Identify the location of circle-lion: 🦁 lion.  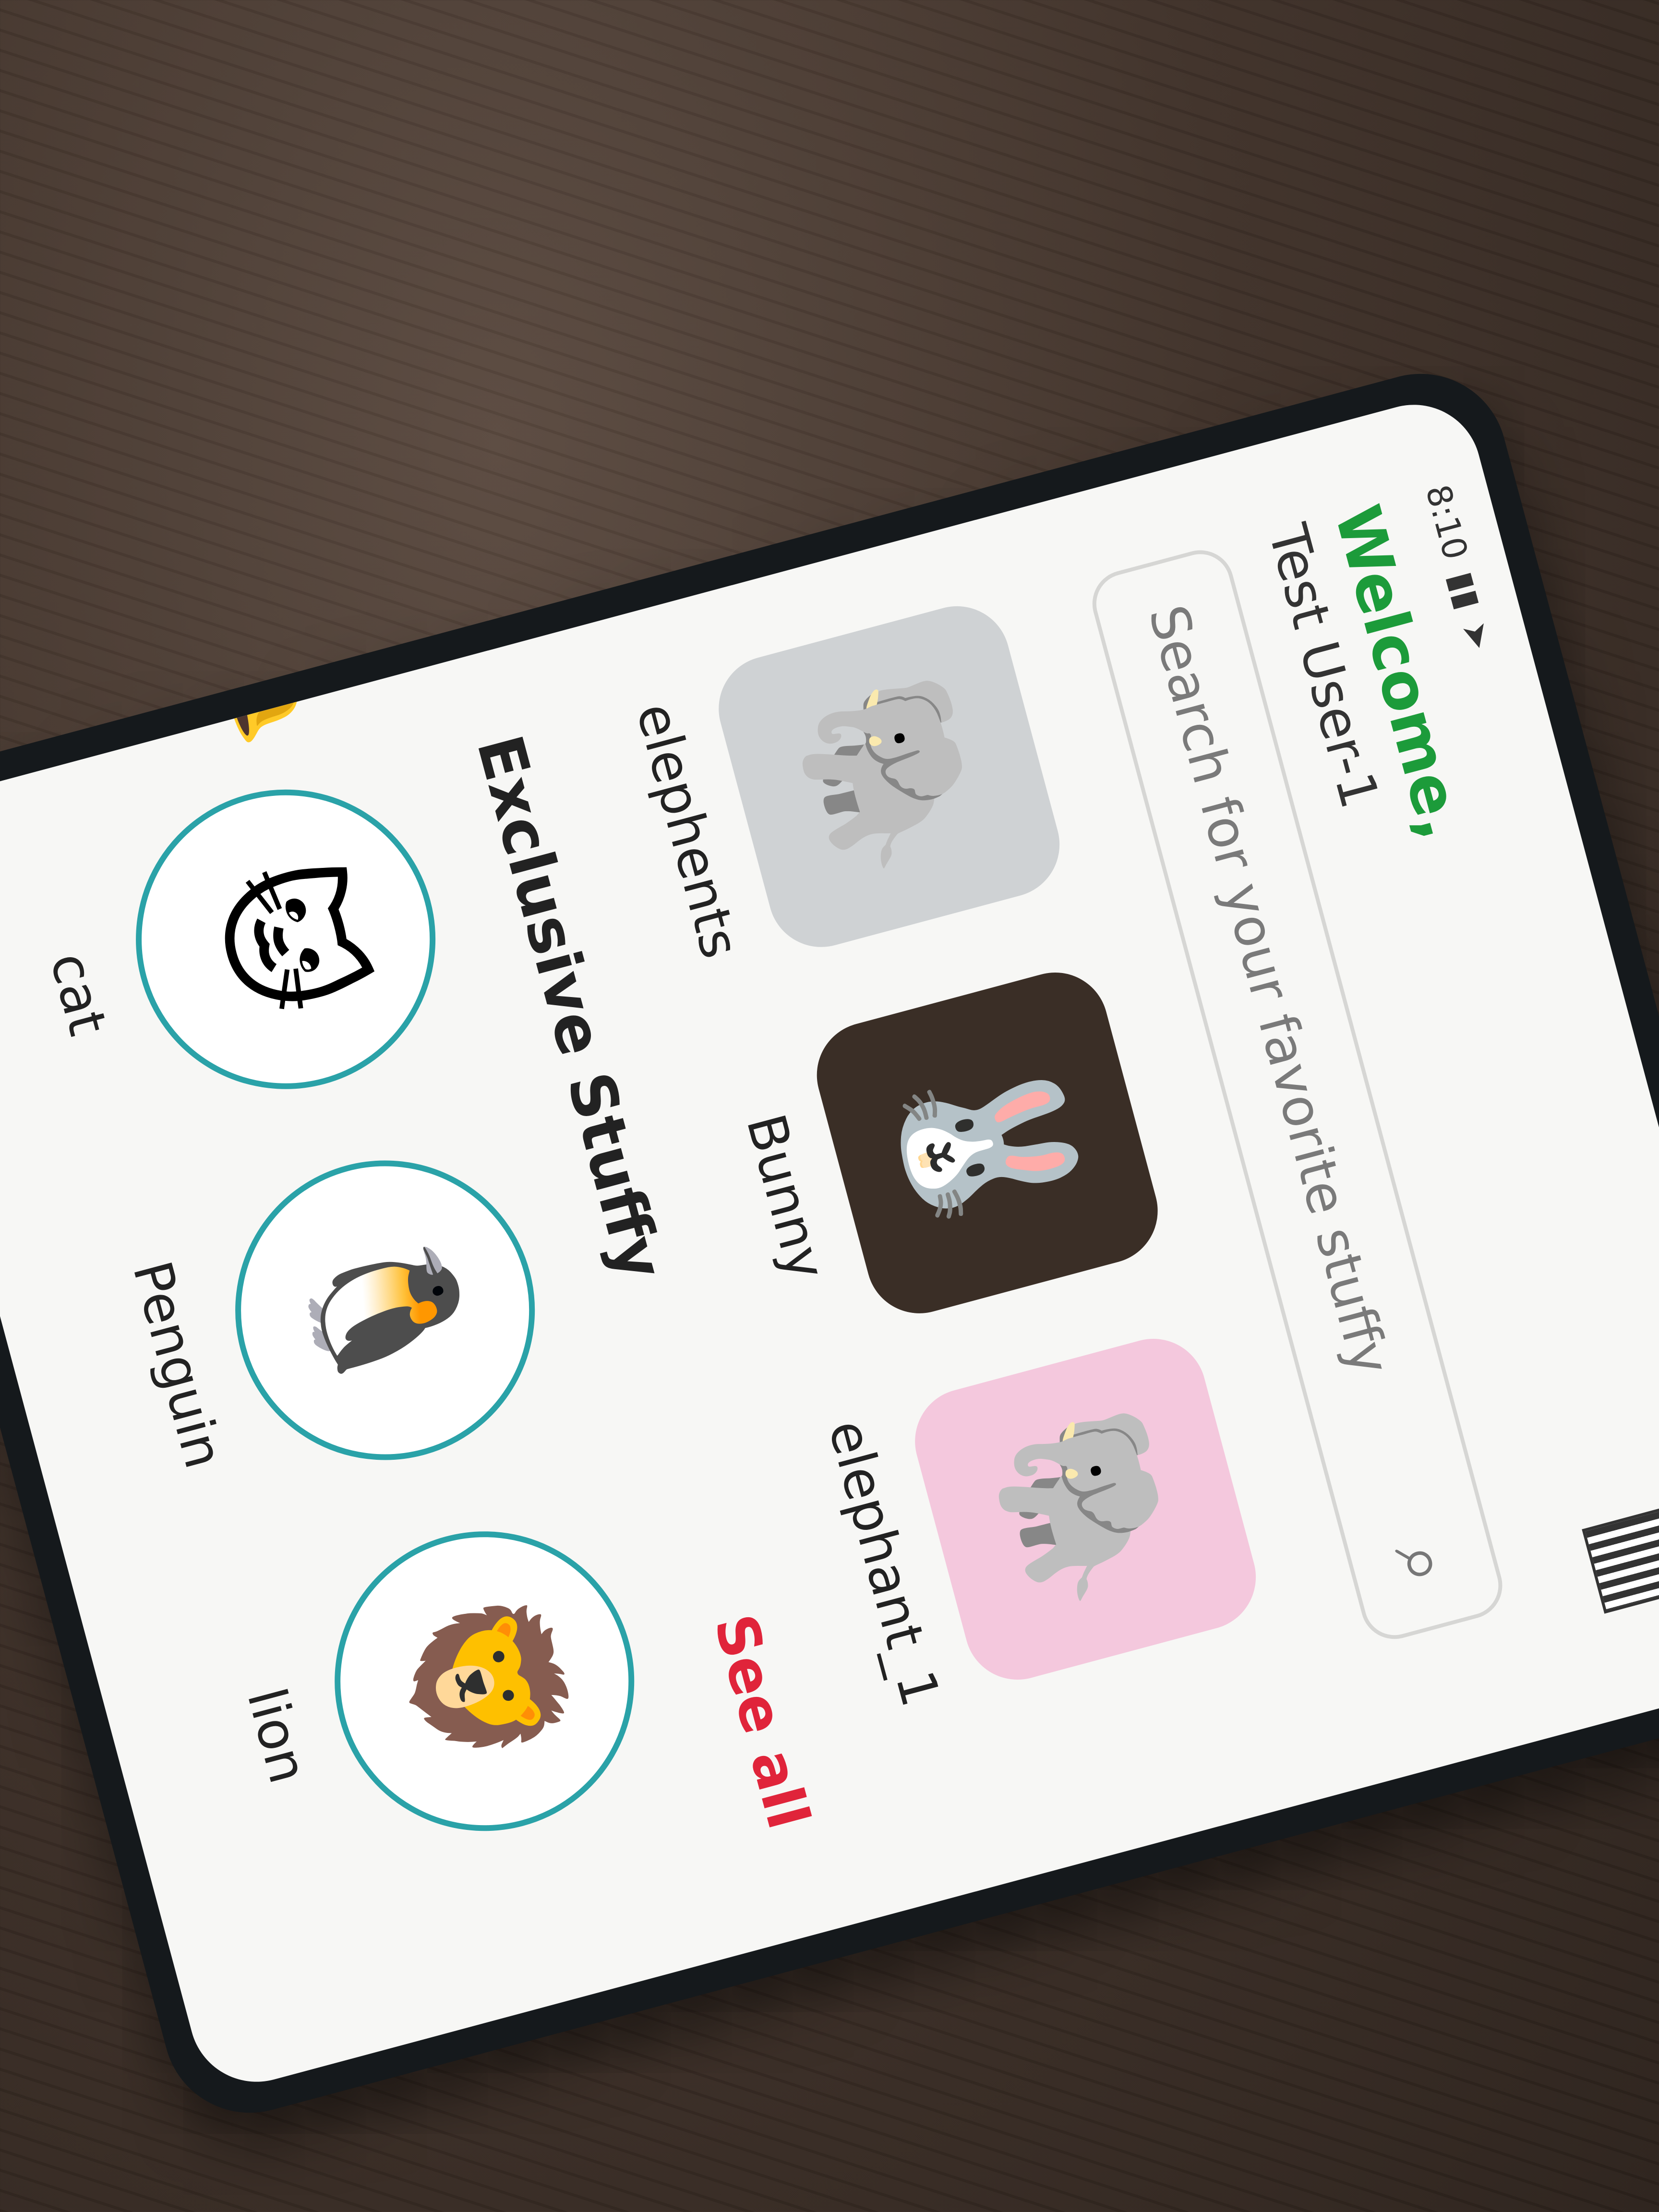
(438, 1693).